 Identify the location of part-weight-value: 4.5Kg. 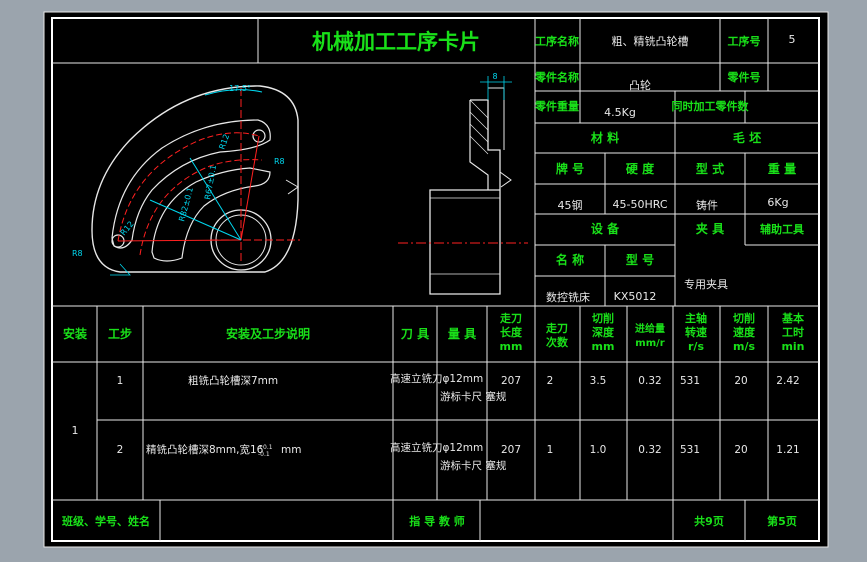
(620, 112).